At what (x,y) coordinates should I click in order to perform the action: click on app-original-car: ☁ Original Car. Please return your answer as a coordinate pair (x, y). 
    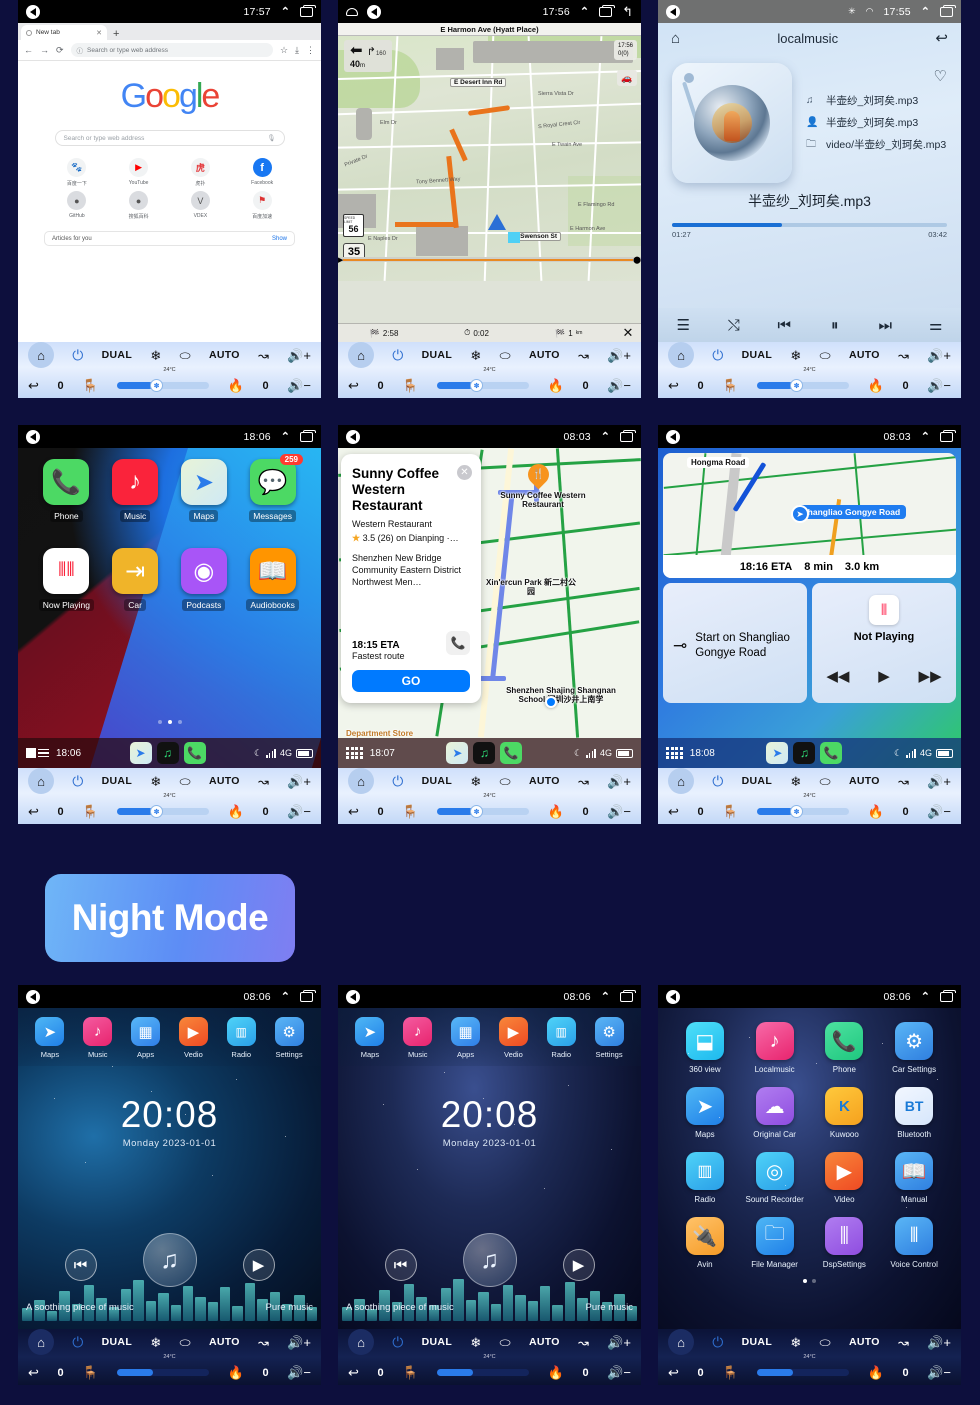
    Looking at the image, I should click on (775, 1113).